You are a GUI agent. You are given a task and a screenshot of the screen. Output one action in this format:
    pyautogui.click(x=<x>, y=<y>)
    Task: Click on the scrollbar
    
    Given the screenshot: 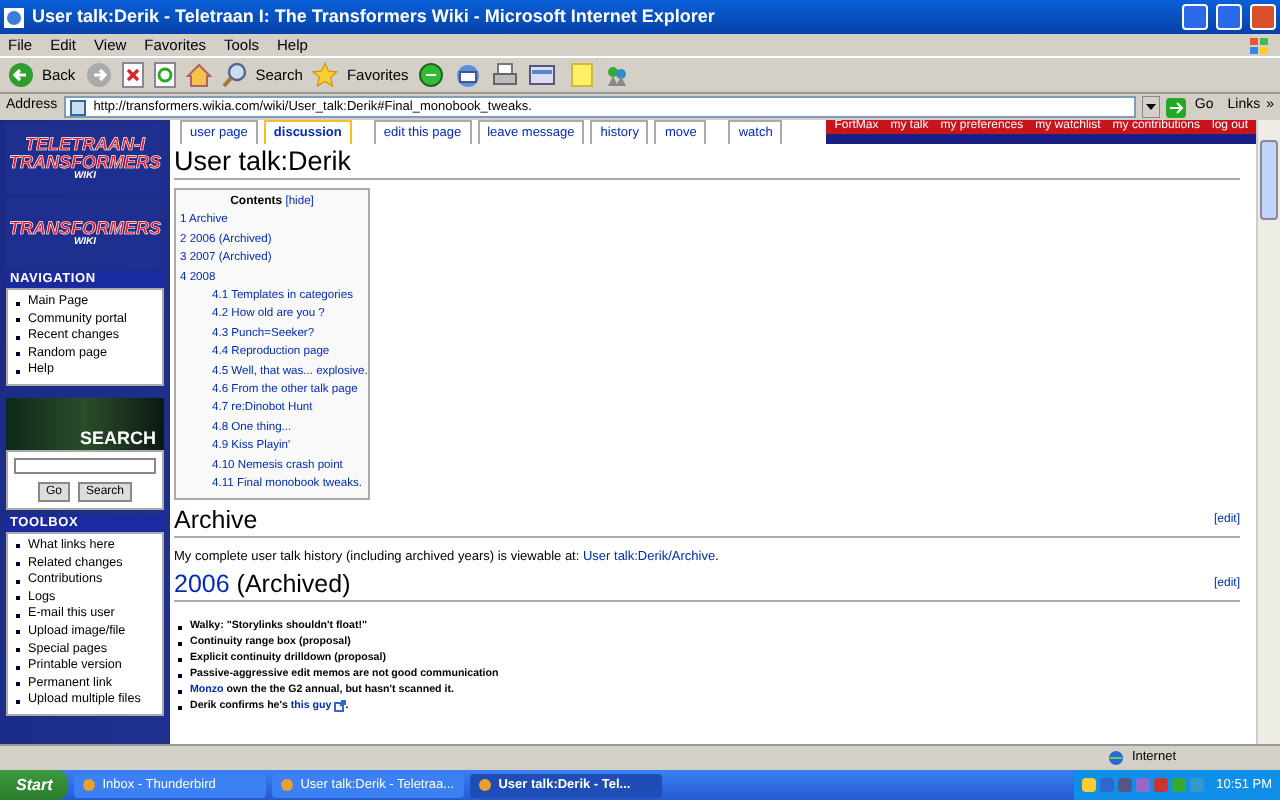 What is the action you would take?
    pyautogui.click(x=1268, y=432)
    